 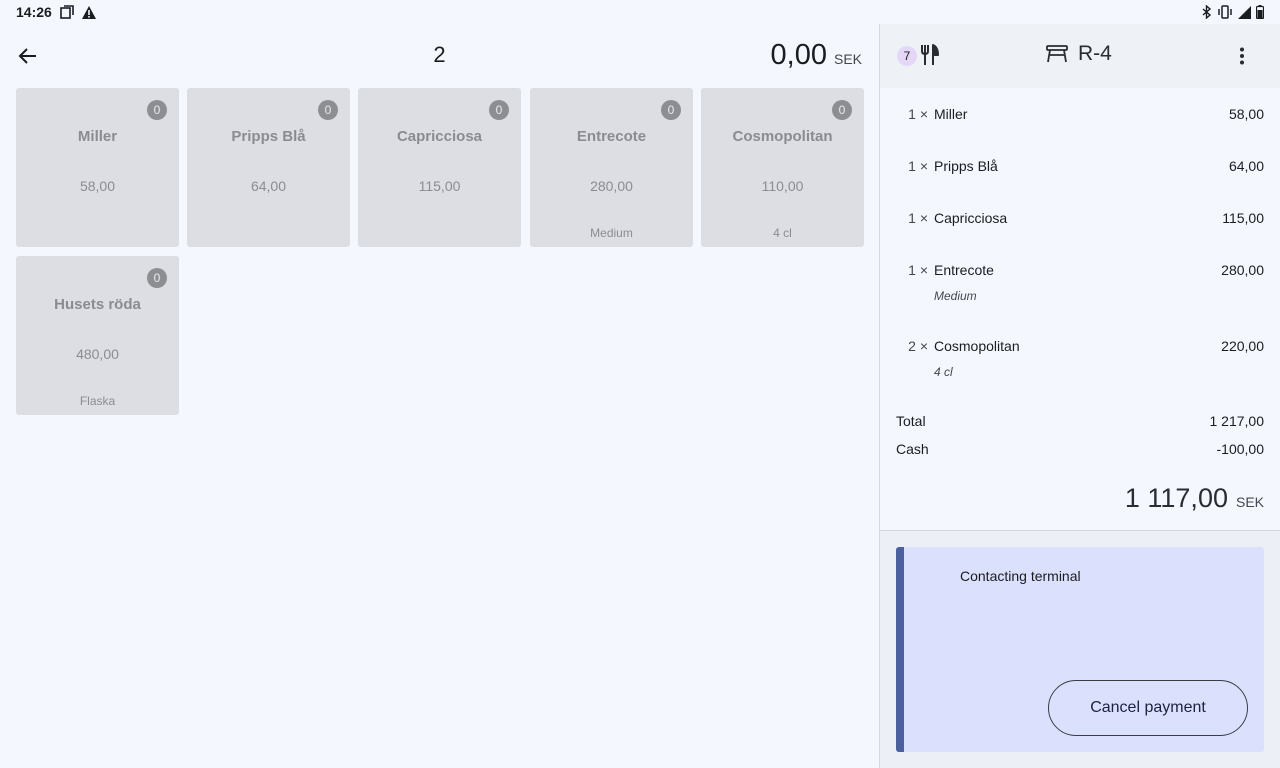 I want to click on product-name: Pripps Blå, so click(x=268, y=136).